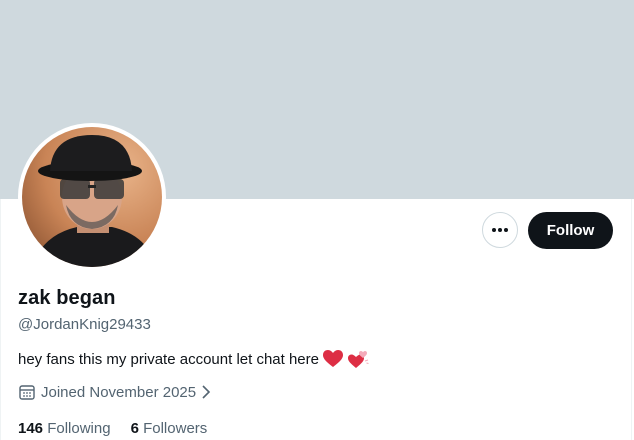  Describe the element at coordinates (570, 230) in the screenshot. I see `follow-button: Follow` at that location.